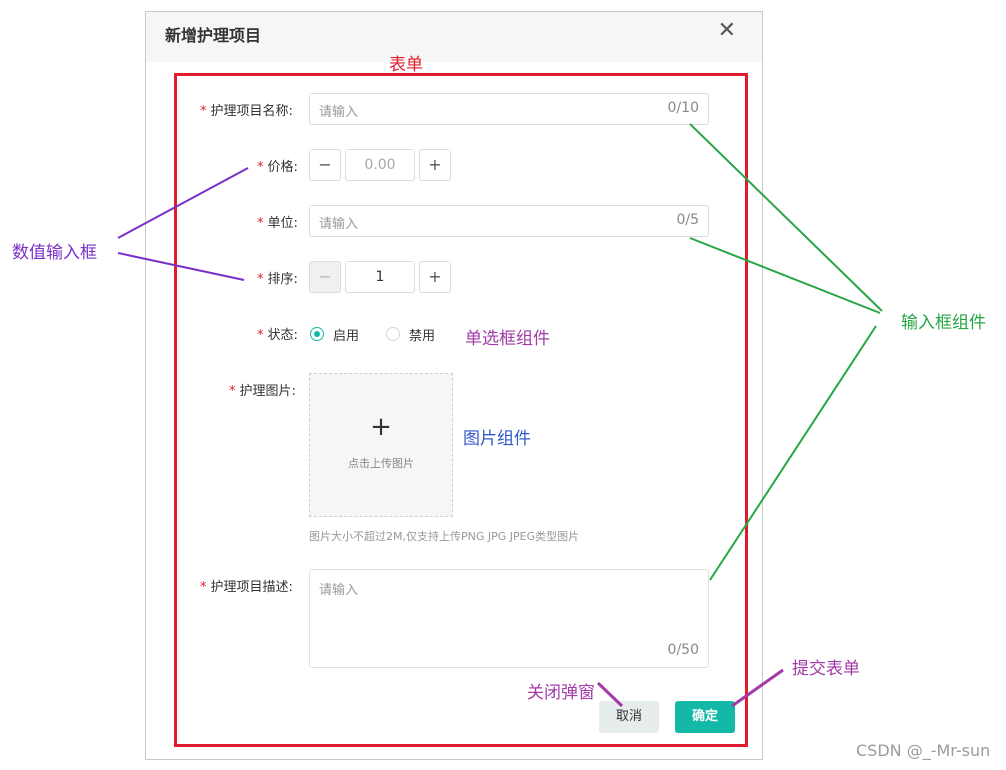  What do you see at coordinates (561, 693) in the screenshot?
I see `annotation-close-dialog: 关闭弹窗` at bounding box center [561, 693].